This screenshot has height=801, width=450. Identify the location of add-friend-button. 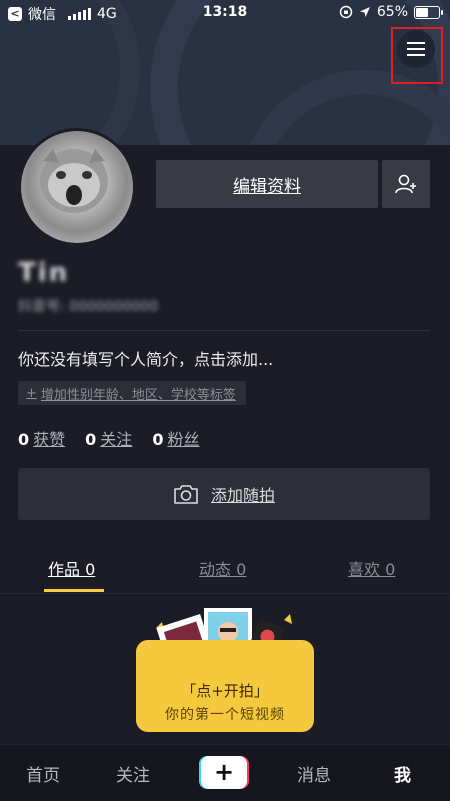
(406, 184).